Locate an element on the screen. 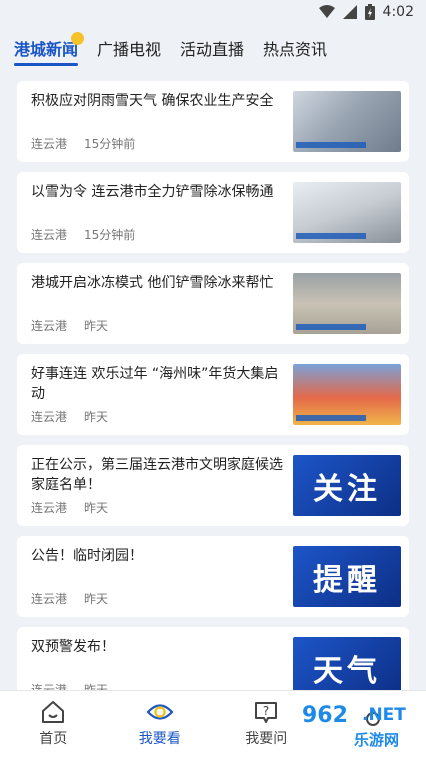 The width and height of the screenshot is (426, 757). tab-live-events: 活动直播 is located at coordinates (212, 48).